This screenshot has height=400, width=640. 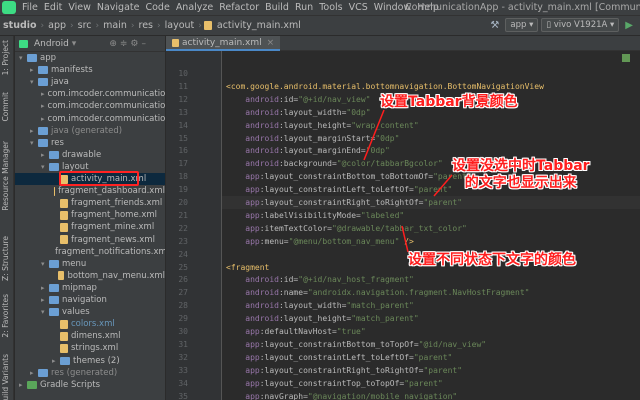 I want to click on tree-item: fragment_news.xml, so click(x=90, y=240).